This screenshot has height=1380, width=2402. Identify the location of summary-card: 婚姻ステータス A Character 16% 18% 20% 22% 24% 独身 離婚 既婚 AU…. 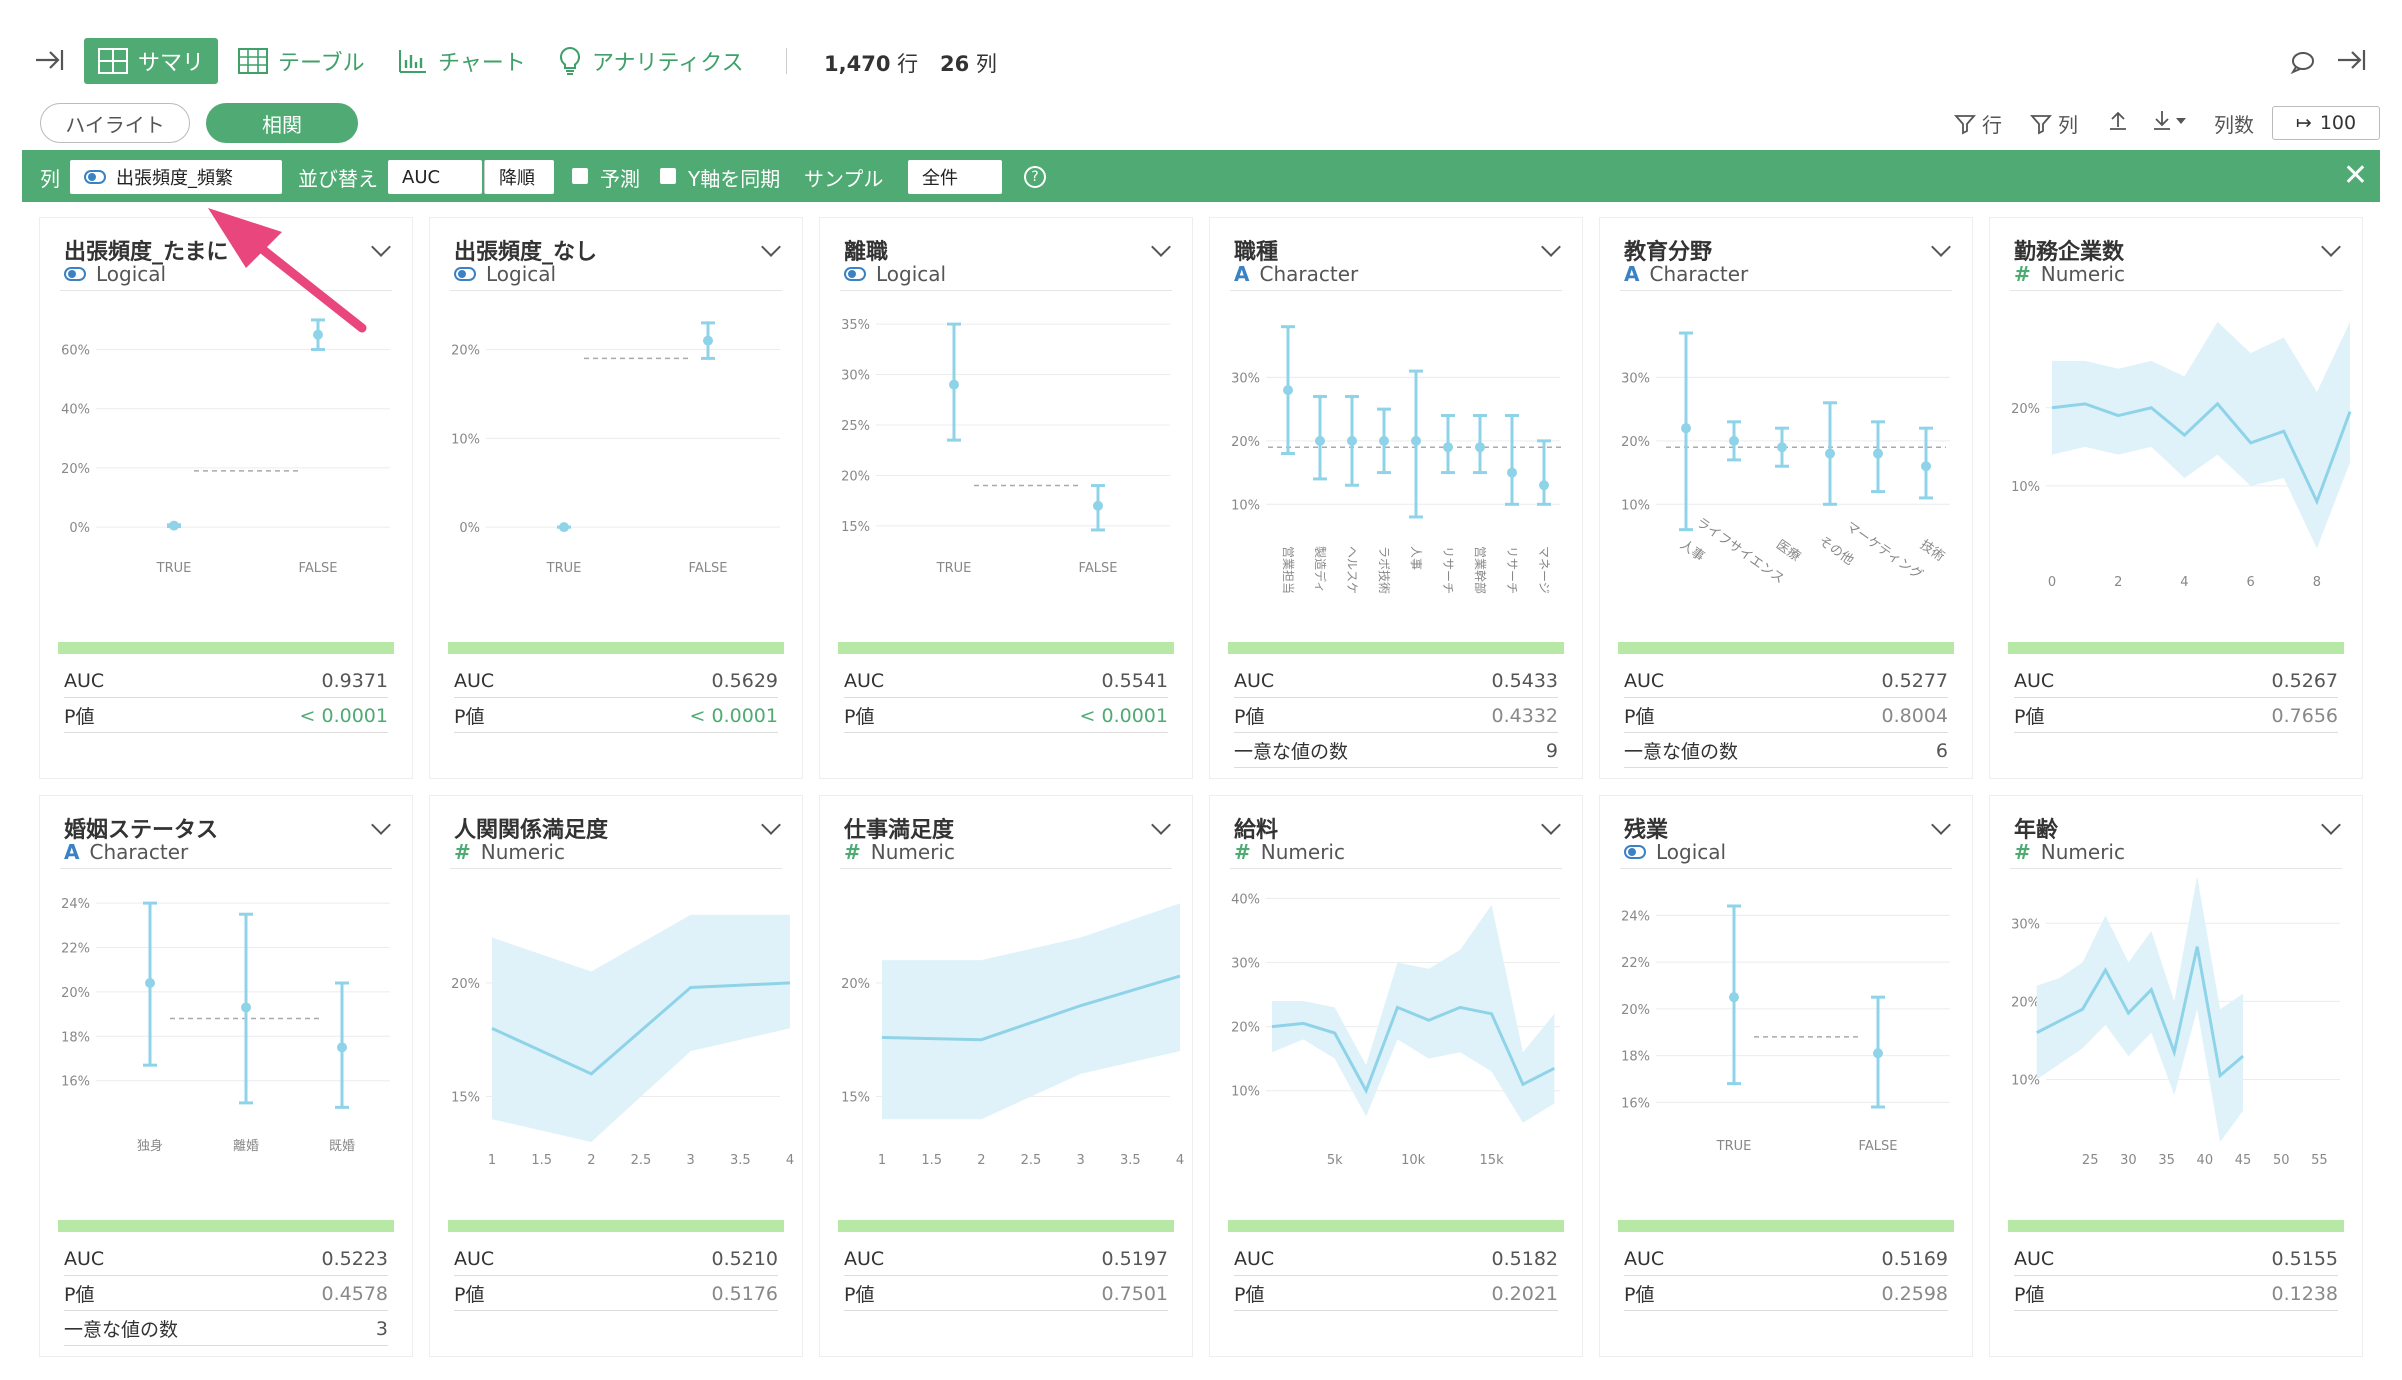
(226, 1076).